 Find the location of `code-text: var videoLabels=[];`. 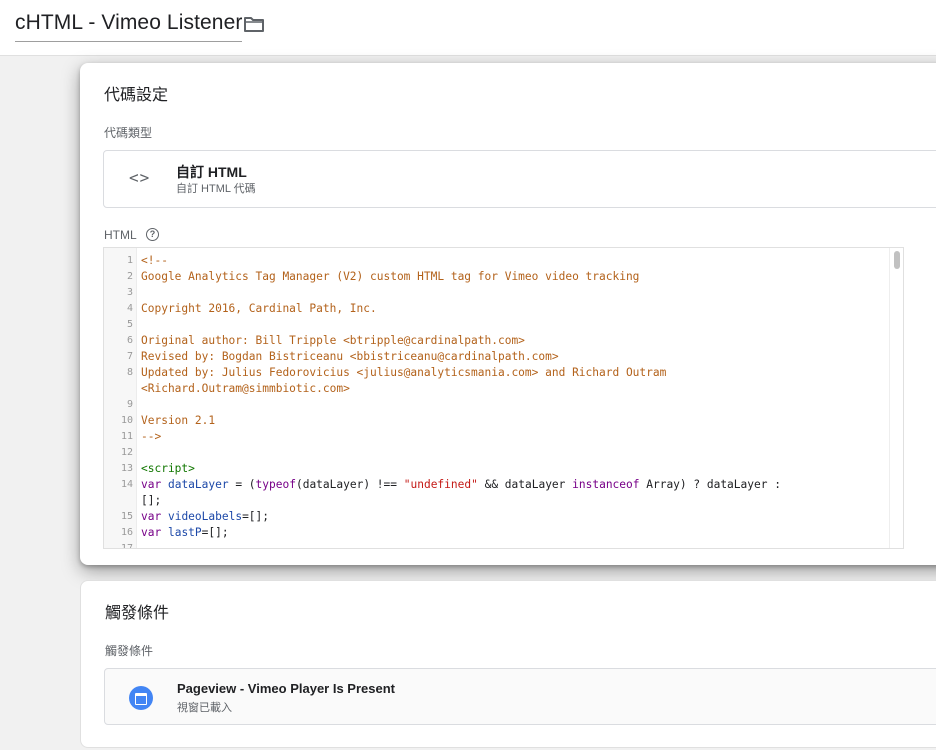

code-text: var videoLabels=[]; is located at coordinates (205, 516).